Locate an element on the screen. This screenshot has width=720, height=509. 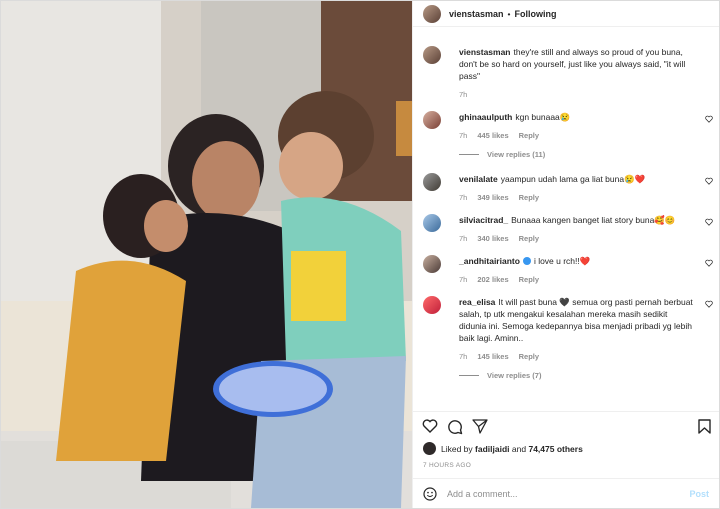
comment-username: venilalate is located at coordinates (478, 179).